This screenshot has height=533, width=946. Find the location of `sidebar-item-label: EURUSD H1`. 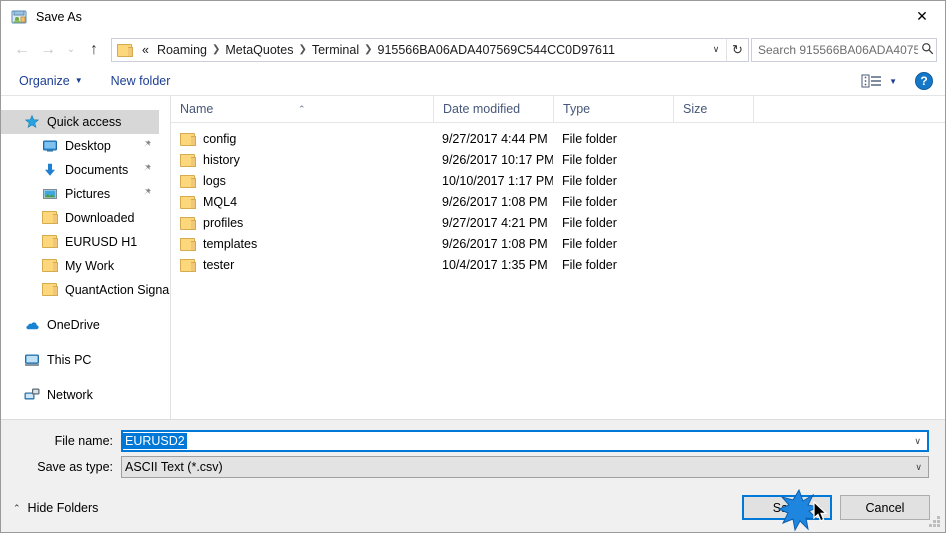

sidebar-item-label: EURUSD H1 is located at coordinates (101, 242).